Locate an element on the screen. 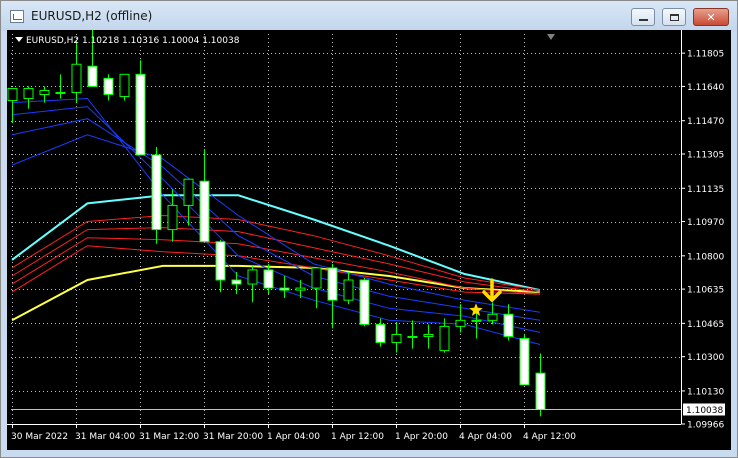 The width and height of the screenshot is (738, 458). price-tick-label: 1.09966 is located at coordinates (705, 426).